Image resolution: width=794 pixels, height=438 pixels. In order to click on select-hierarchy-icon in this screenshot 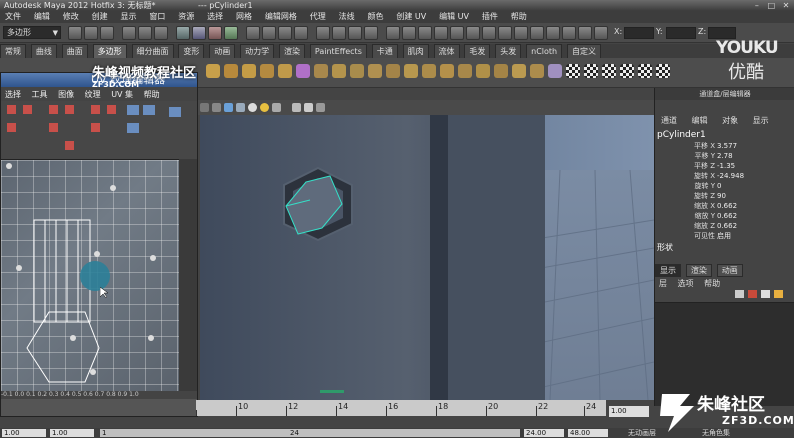, I will do `click(129, 33)`.